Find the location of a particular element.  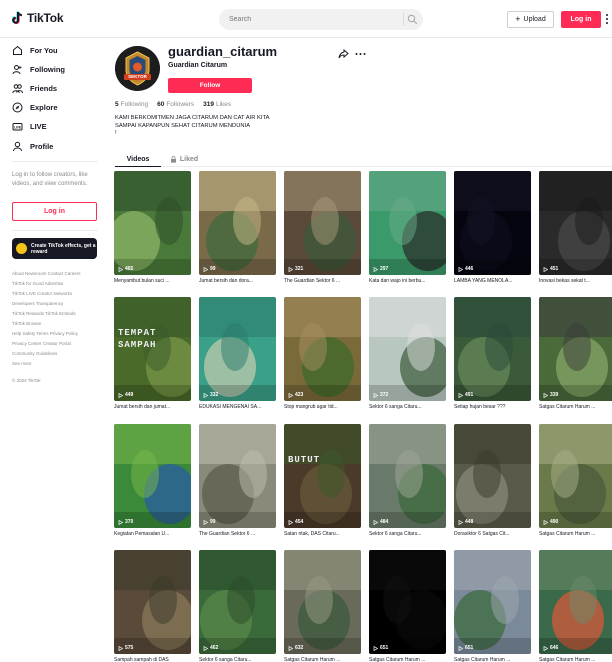

video-card: 491 Setiap hujan besar ??? is located at coordinates (492, 353).